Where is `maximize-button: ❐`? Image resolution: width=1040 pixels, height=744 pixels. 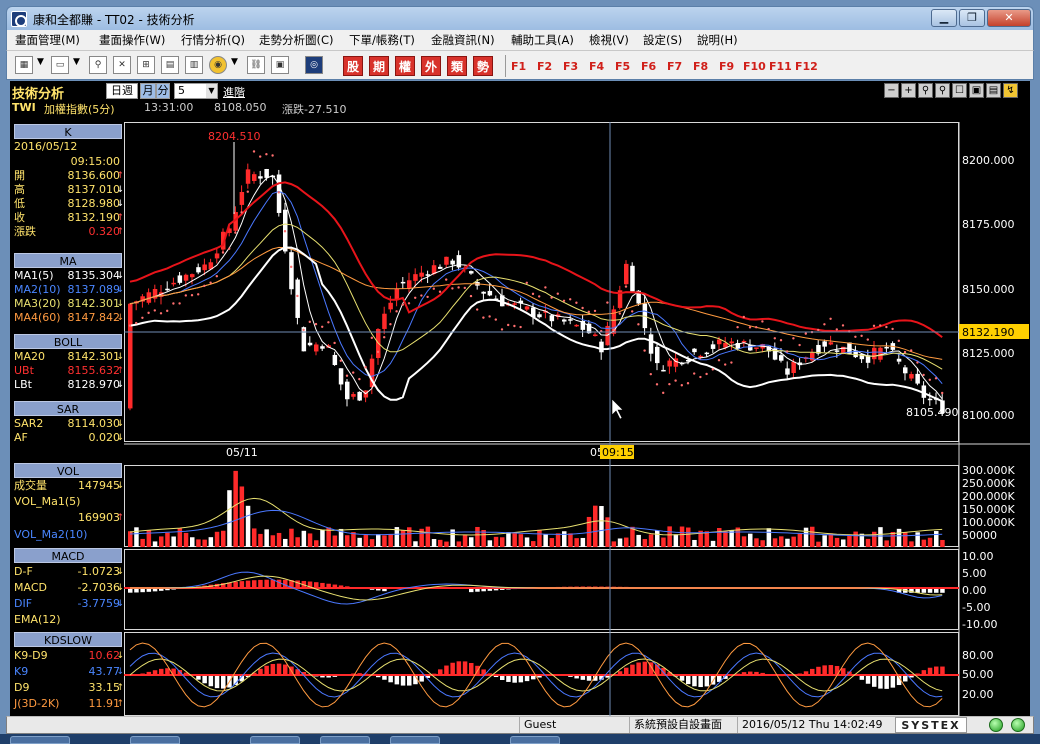 maximize-button: ❐ is located at coordinates (972, 18).